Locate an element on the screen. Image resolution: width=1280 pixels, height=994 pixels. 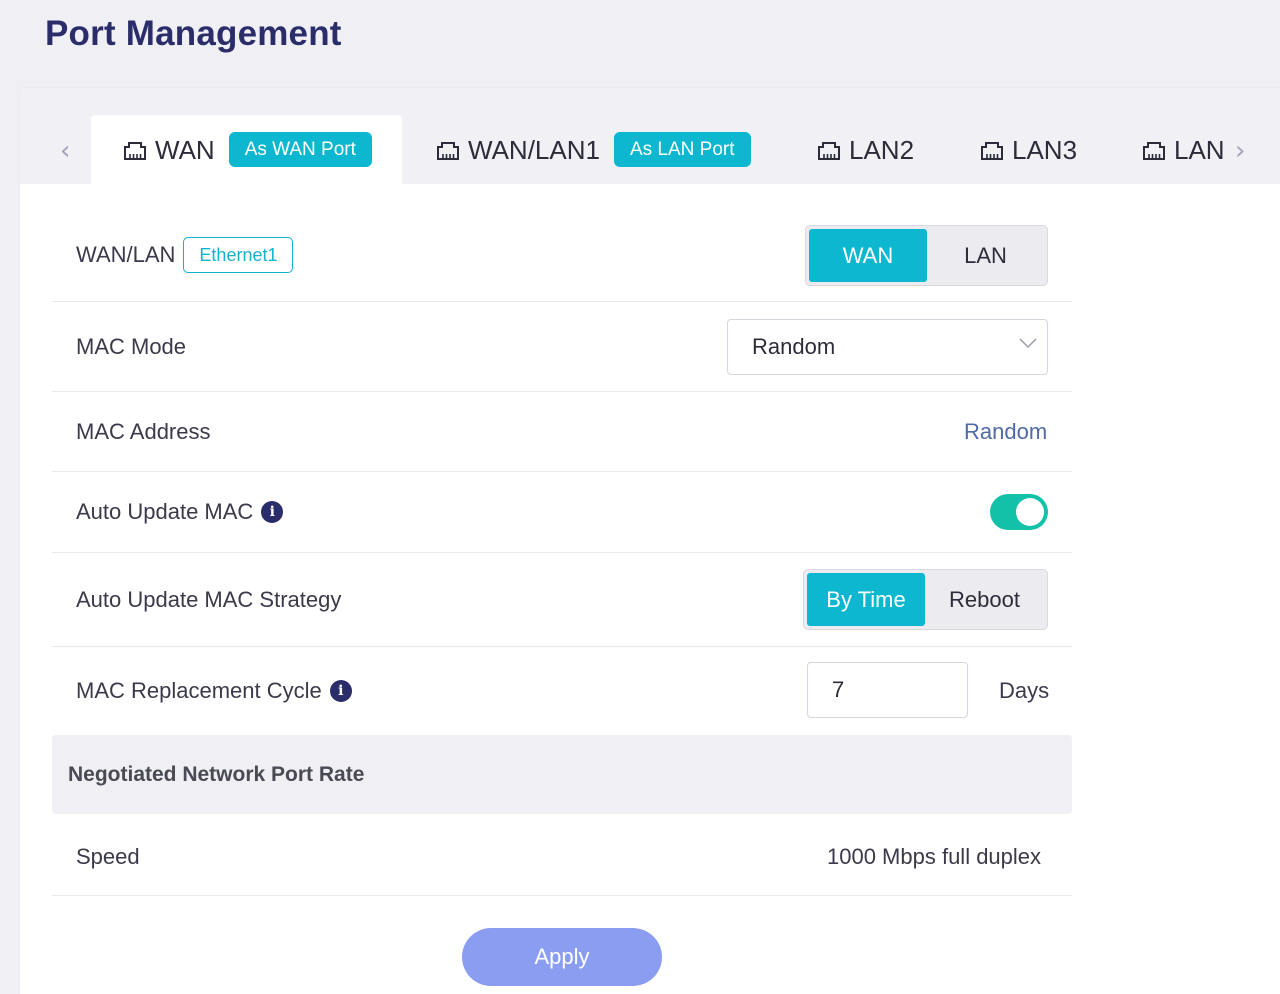
apply-button: Apply is located at coordinates (562, 957).